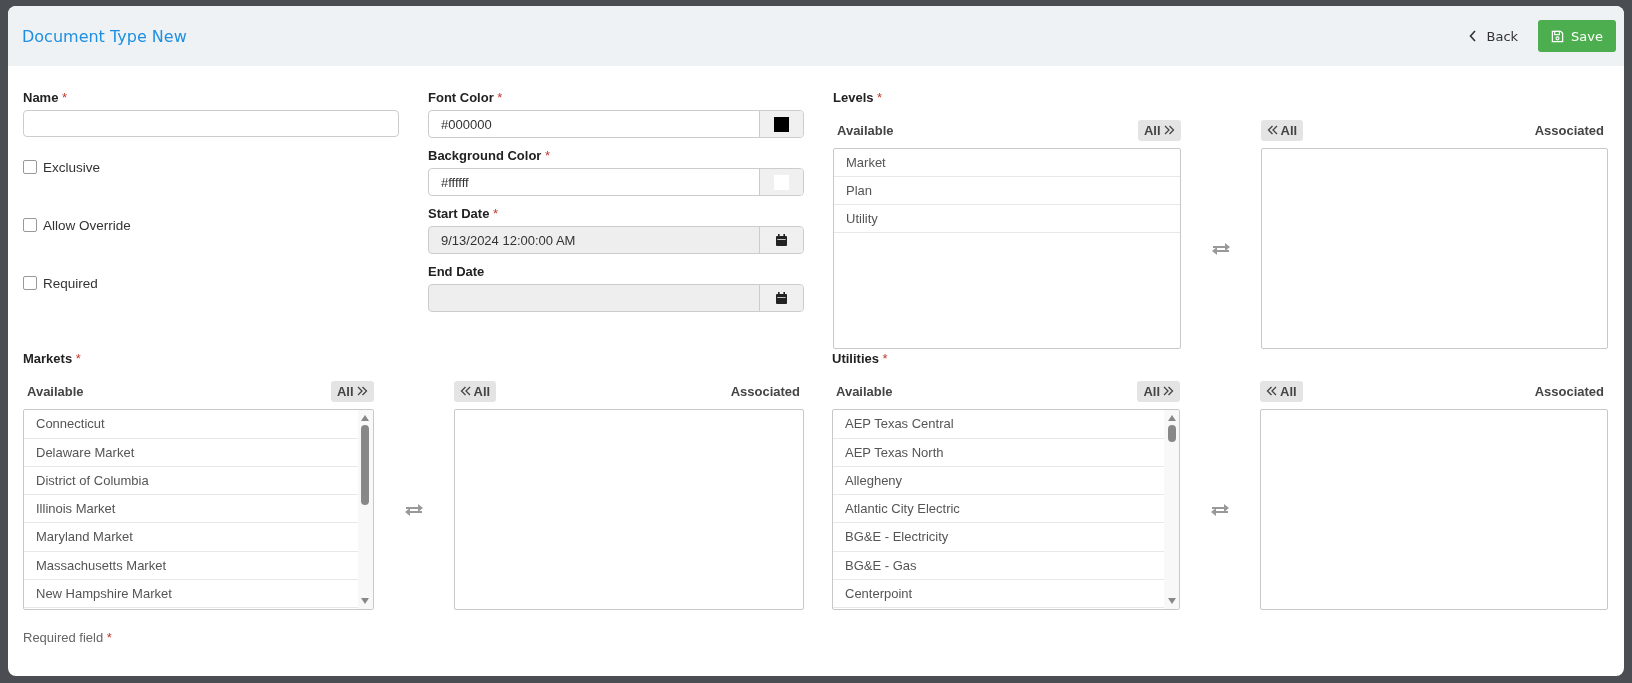 The height and width of the screenshot is (683, 1632). Describe the element at coordinates (998, 565) in the screenshot. I see `list-item: BG&E - Gas` at that location.